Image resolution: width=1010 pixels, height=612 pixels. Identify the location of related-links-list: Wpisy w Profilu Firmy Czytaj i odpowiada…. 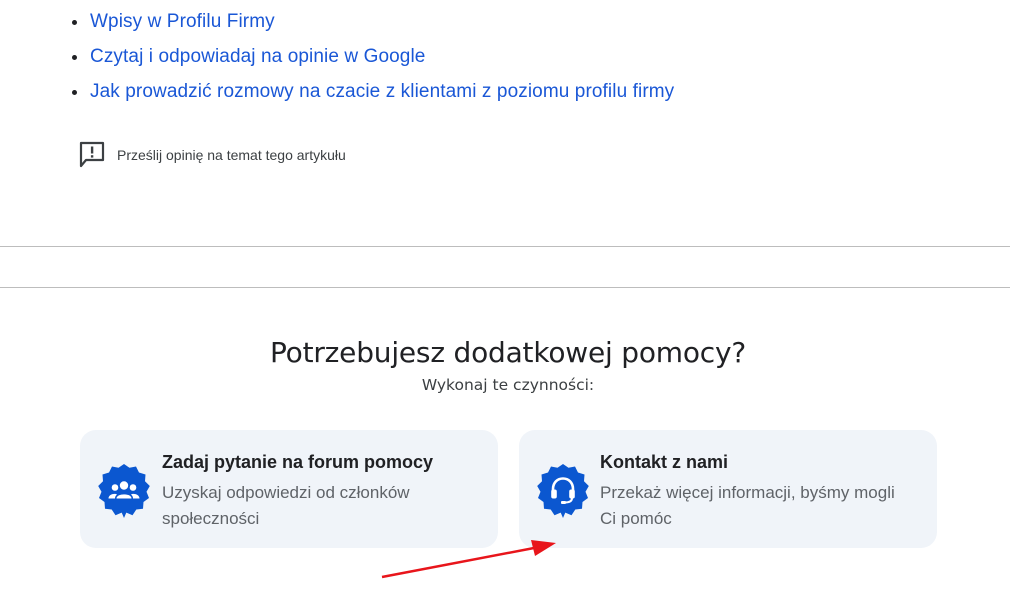
(373, 56).